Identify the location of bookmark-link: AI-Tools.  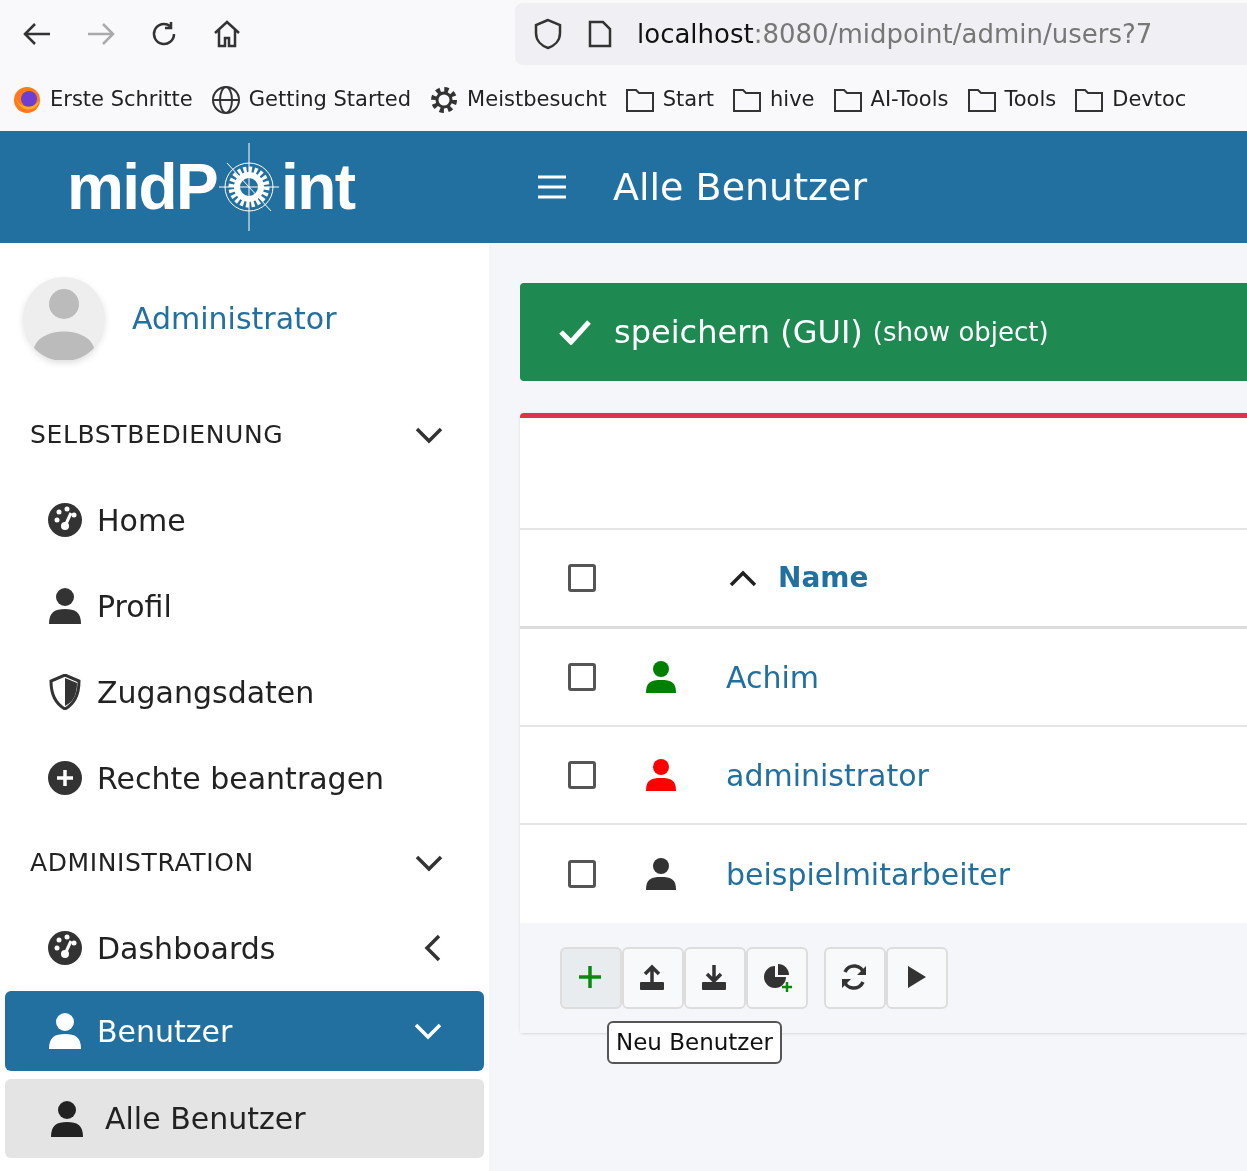
(909, 99).